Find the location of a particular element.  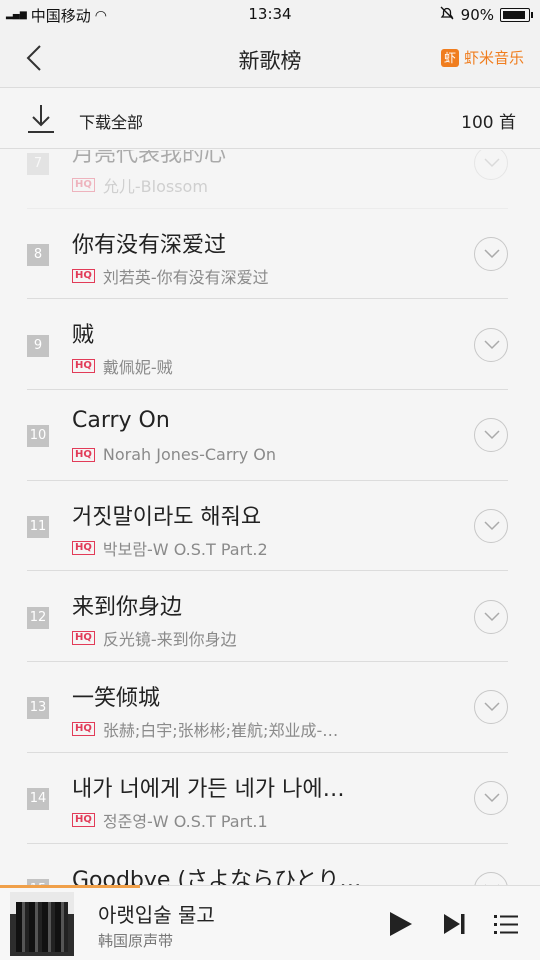

rank-badge: 9 is located at coordinates (38, 345).